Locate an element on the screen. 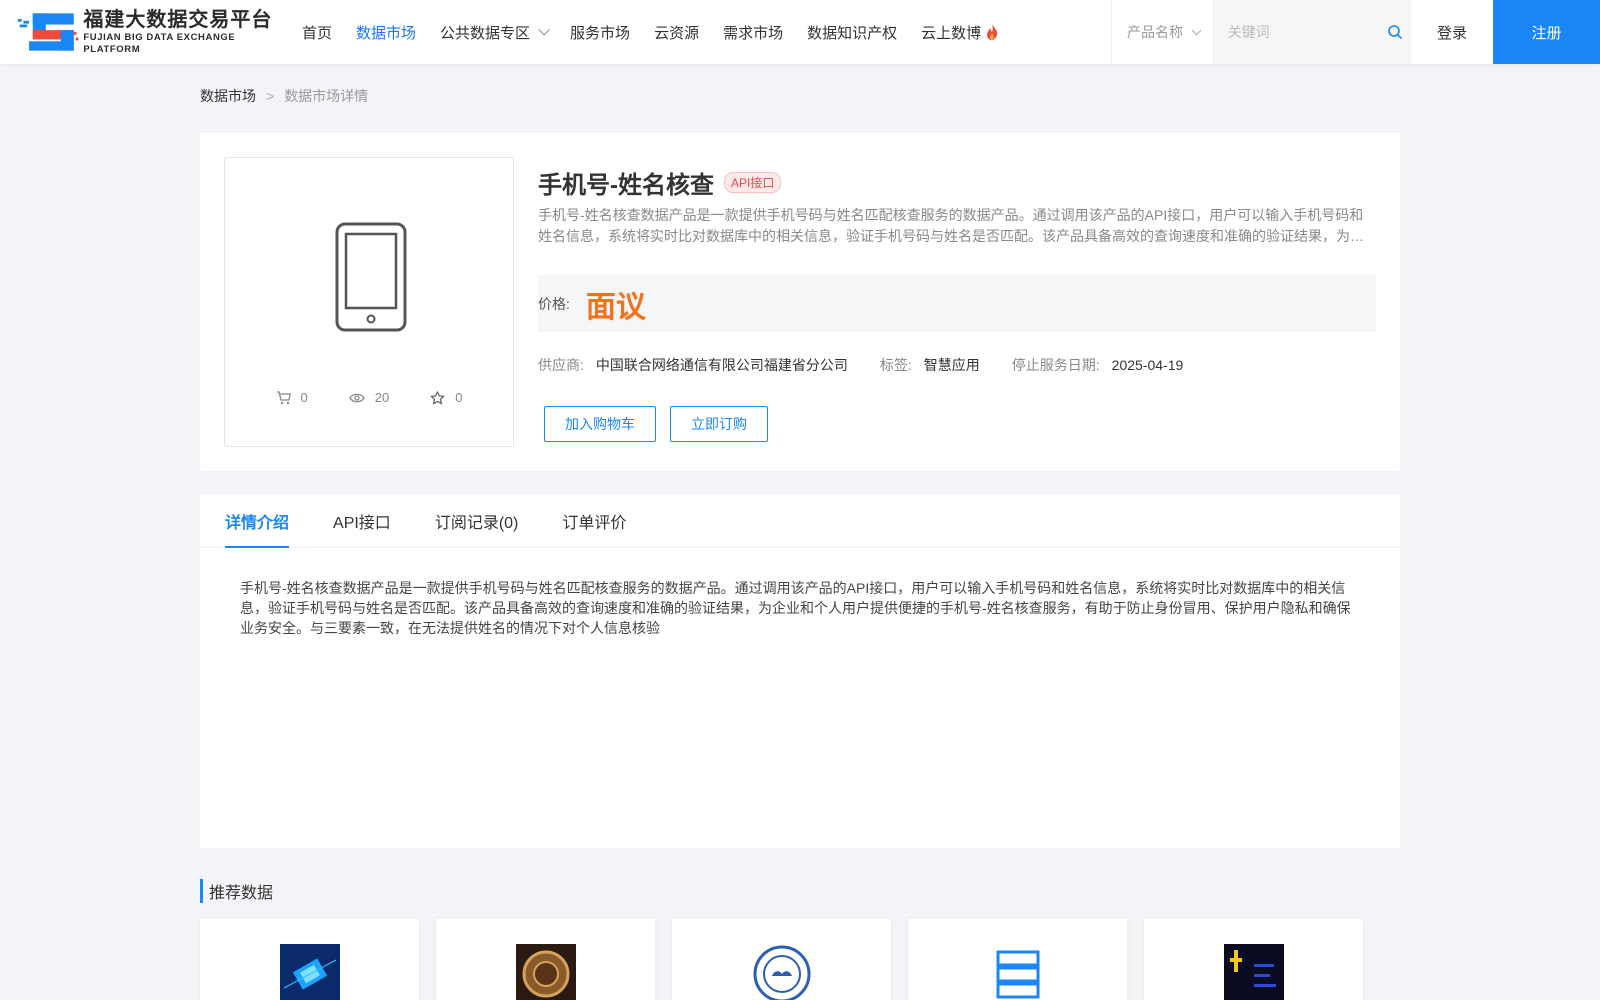  product-title: 手机号-姓名核查 is located at coordinates (626, 185).